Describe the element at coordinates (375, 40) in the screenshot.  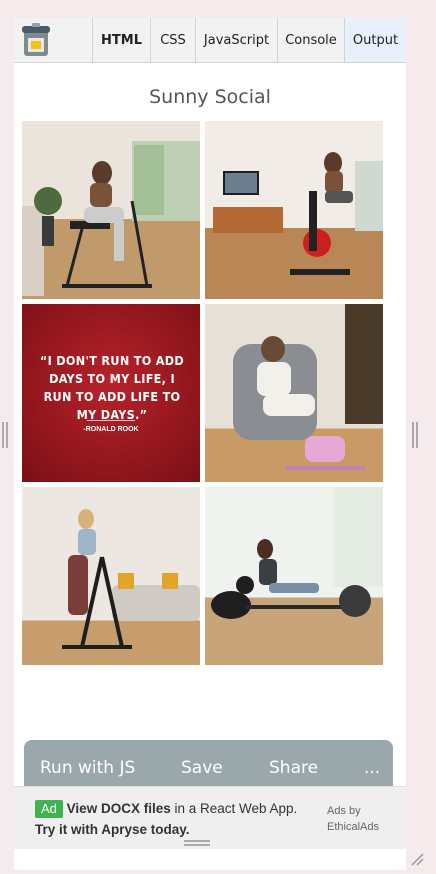
I see `tab-output: Output` at that location.